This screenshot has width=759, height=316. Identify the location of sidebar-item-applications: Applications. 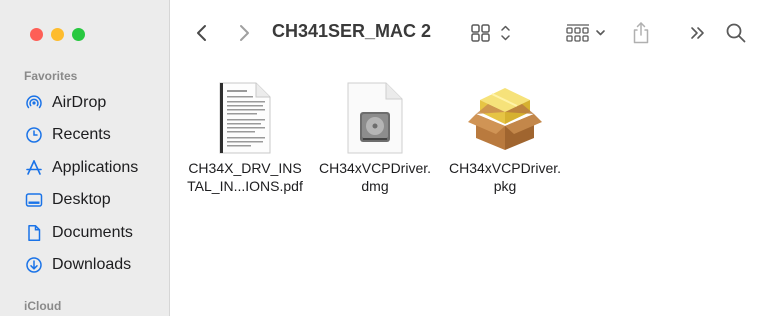
(81, 168).